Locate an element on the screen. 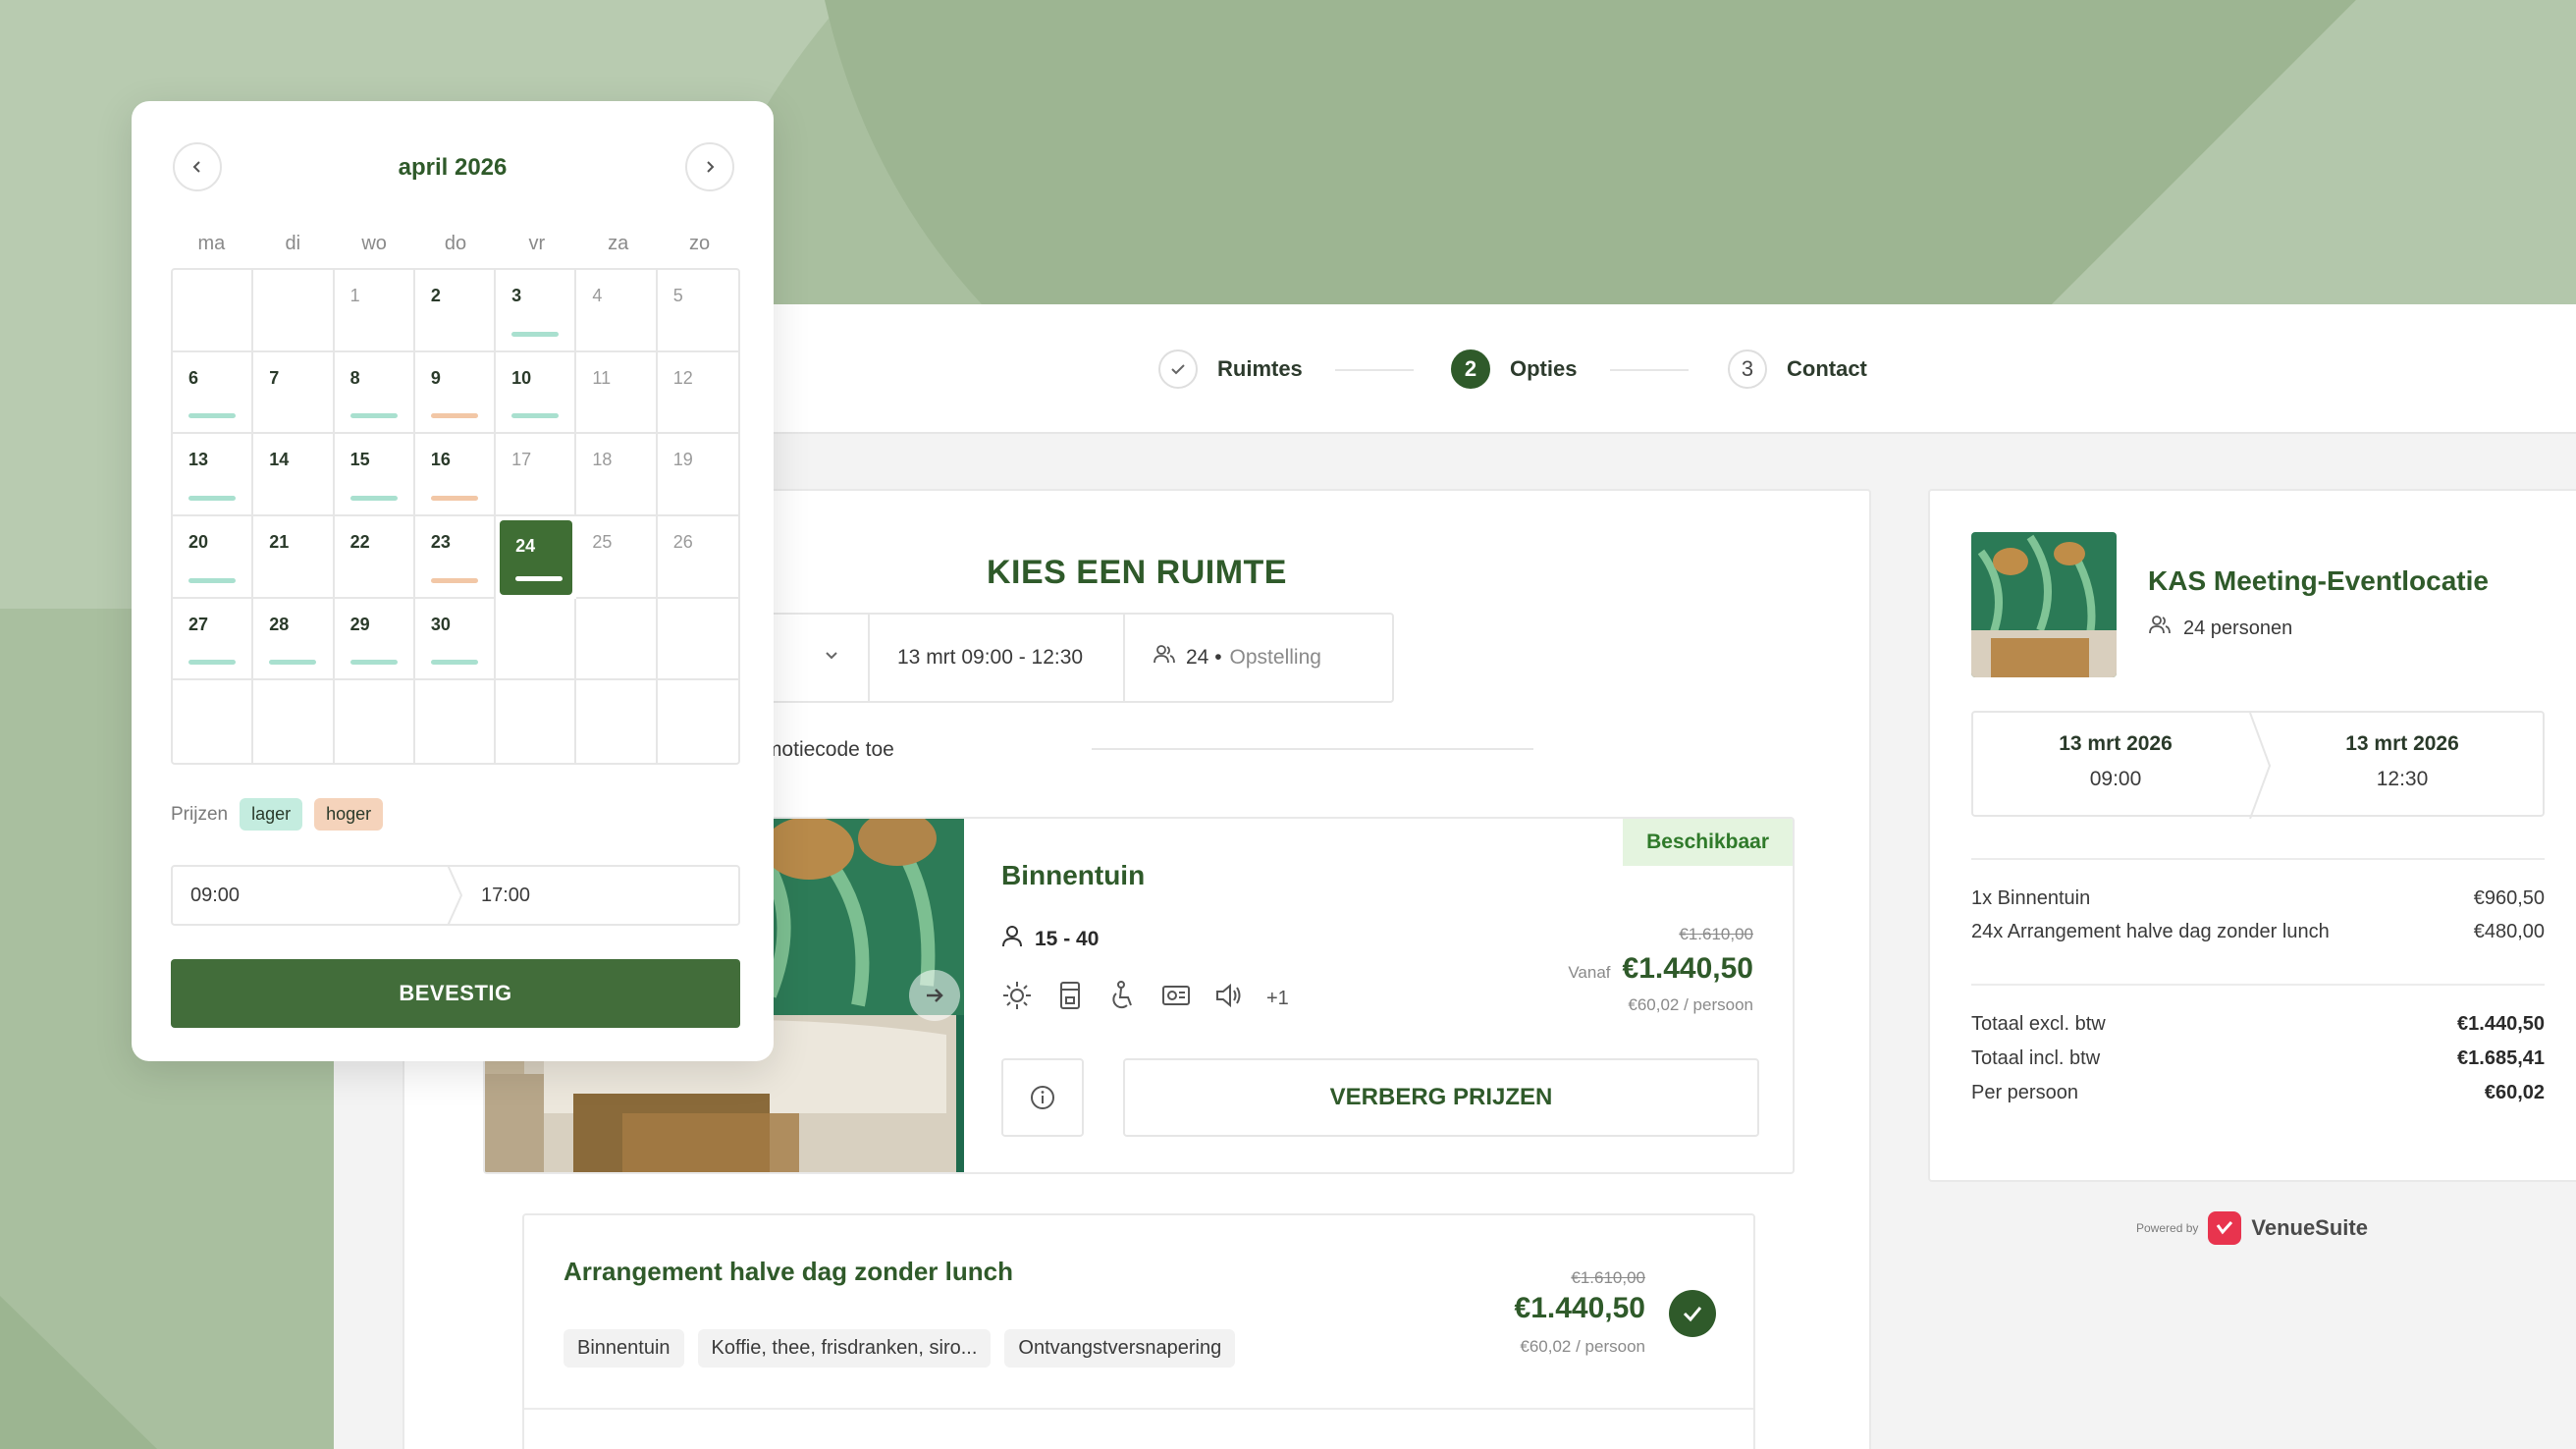 The height and width of the screenshot is (1449, 2576). step-opties: 2 Opties is located at coordinates (1514, 369).